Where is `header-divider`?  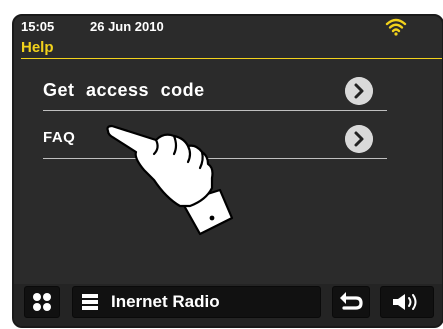 header-divider is located at coordinates (231, 58).